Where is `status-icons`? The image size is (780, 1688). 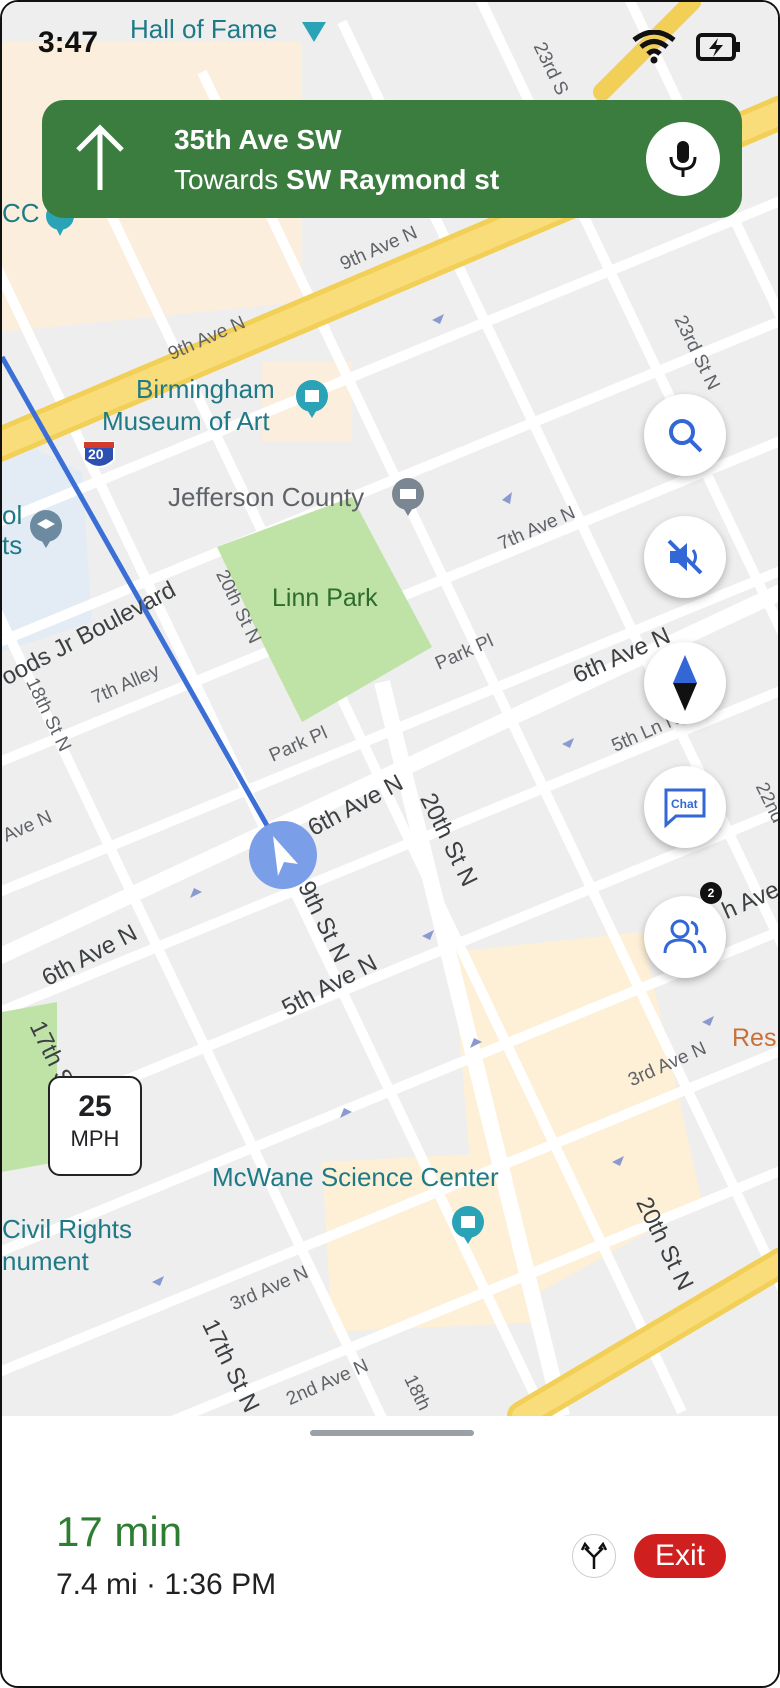 status-icons is located at coordinates (687, 47).